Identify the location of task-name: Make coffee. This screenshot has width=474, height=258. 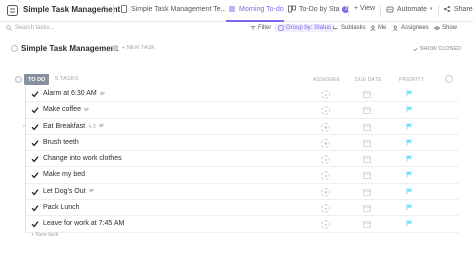
(66, 109).